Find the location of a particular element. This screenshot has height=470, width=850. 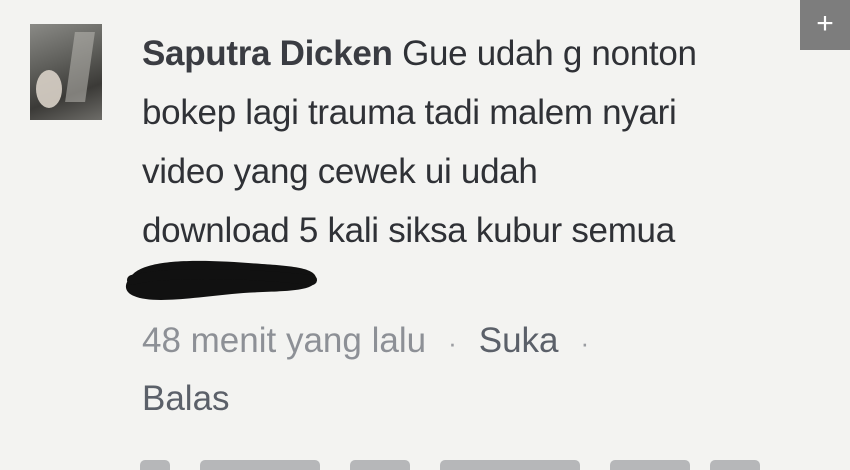

comment-text-1: Gue udah g nonton is located at coordinates (549, 53).